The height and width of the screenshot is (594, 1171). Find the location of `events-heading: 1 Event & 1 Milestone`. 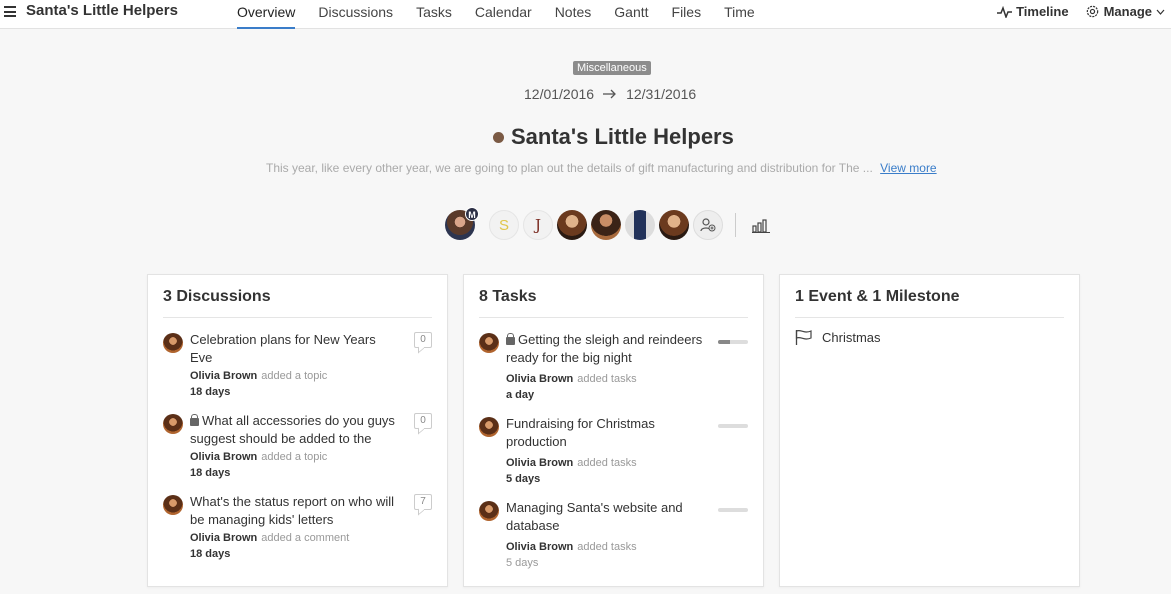

events-heading: 1 Event & 1 Milestone is located at coordinates (877, 297).